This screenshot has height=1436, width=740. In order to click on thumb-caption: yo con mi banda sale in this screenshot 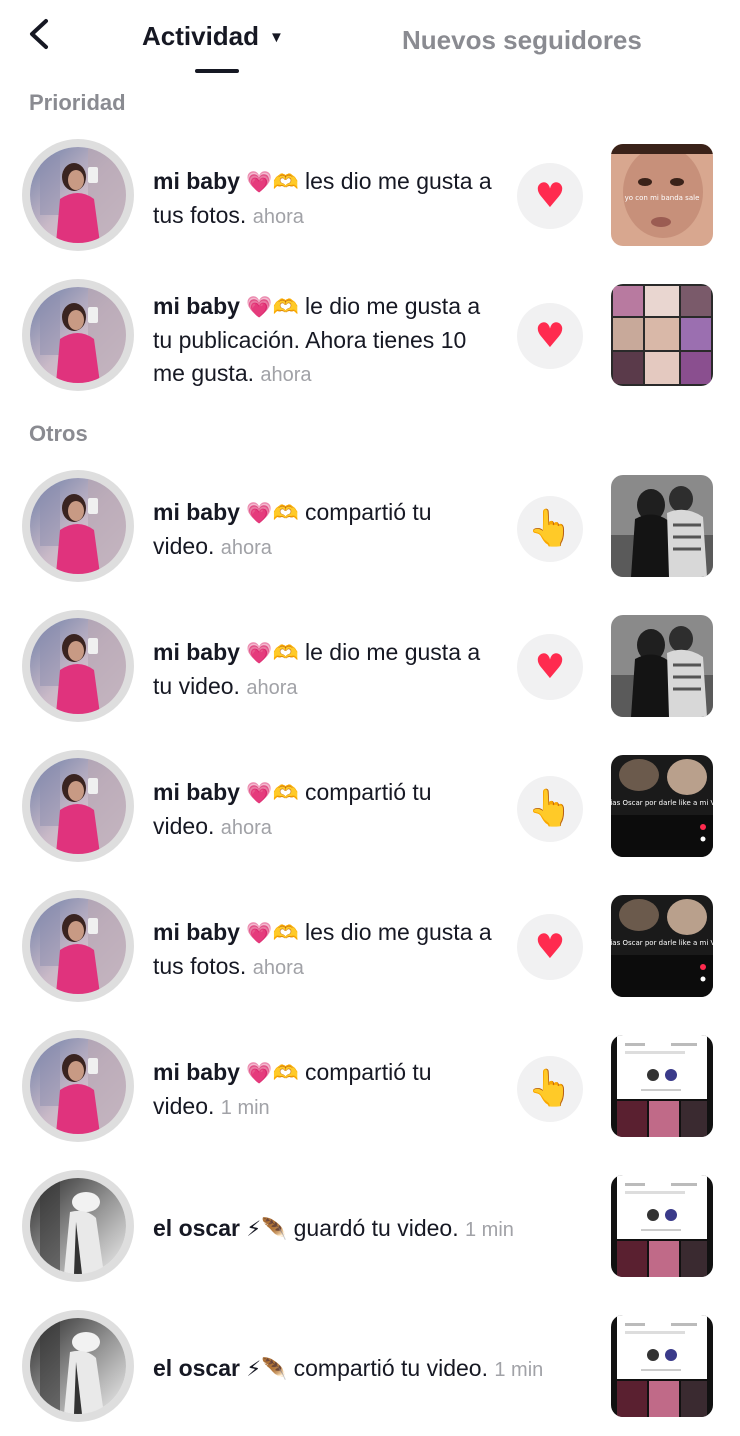, I will do `click(662, 198)`.